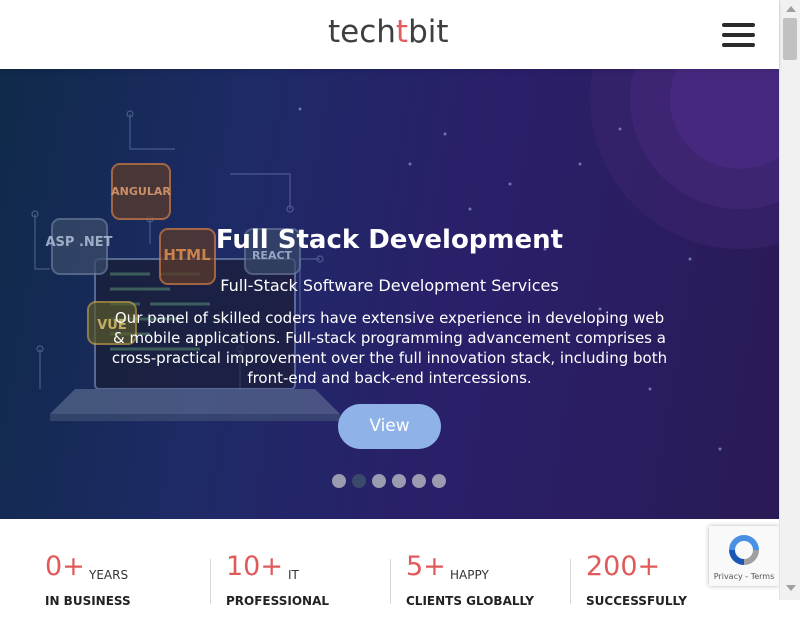 Image resolution: width=800 pixels, height=619 pixels. What do you see at coordinates (135, 585) in the screenshot?
I see `stat-years: 0+ YEARS IN BUSINESS` at bounding box center [135, 585].